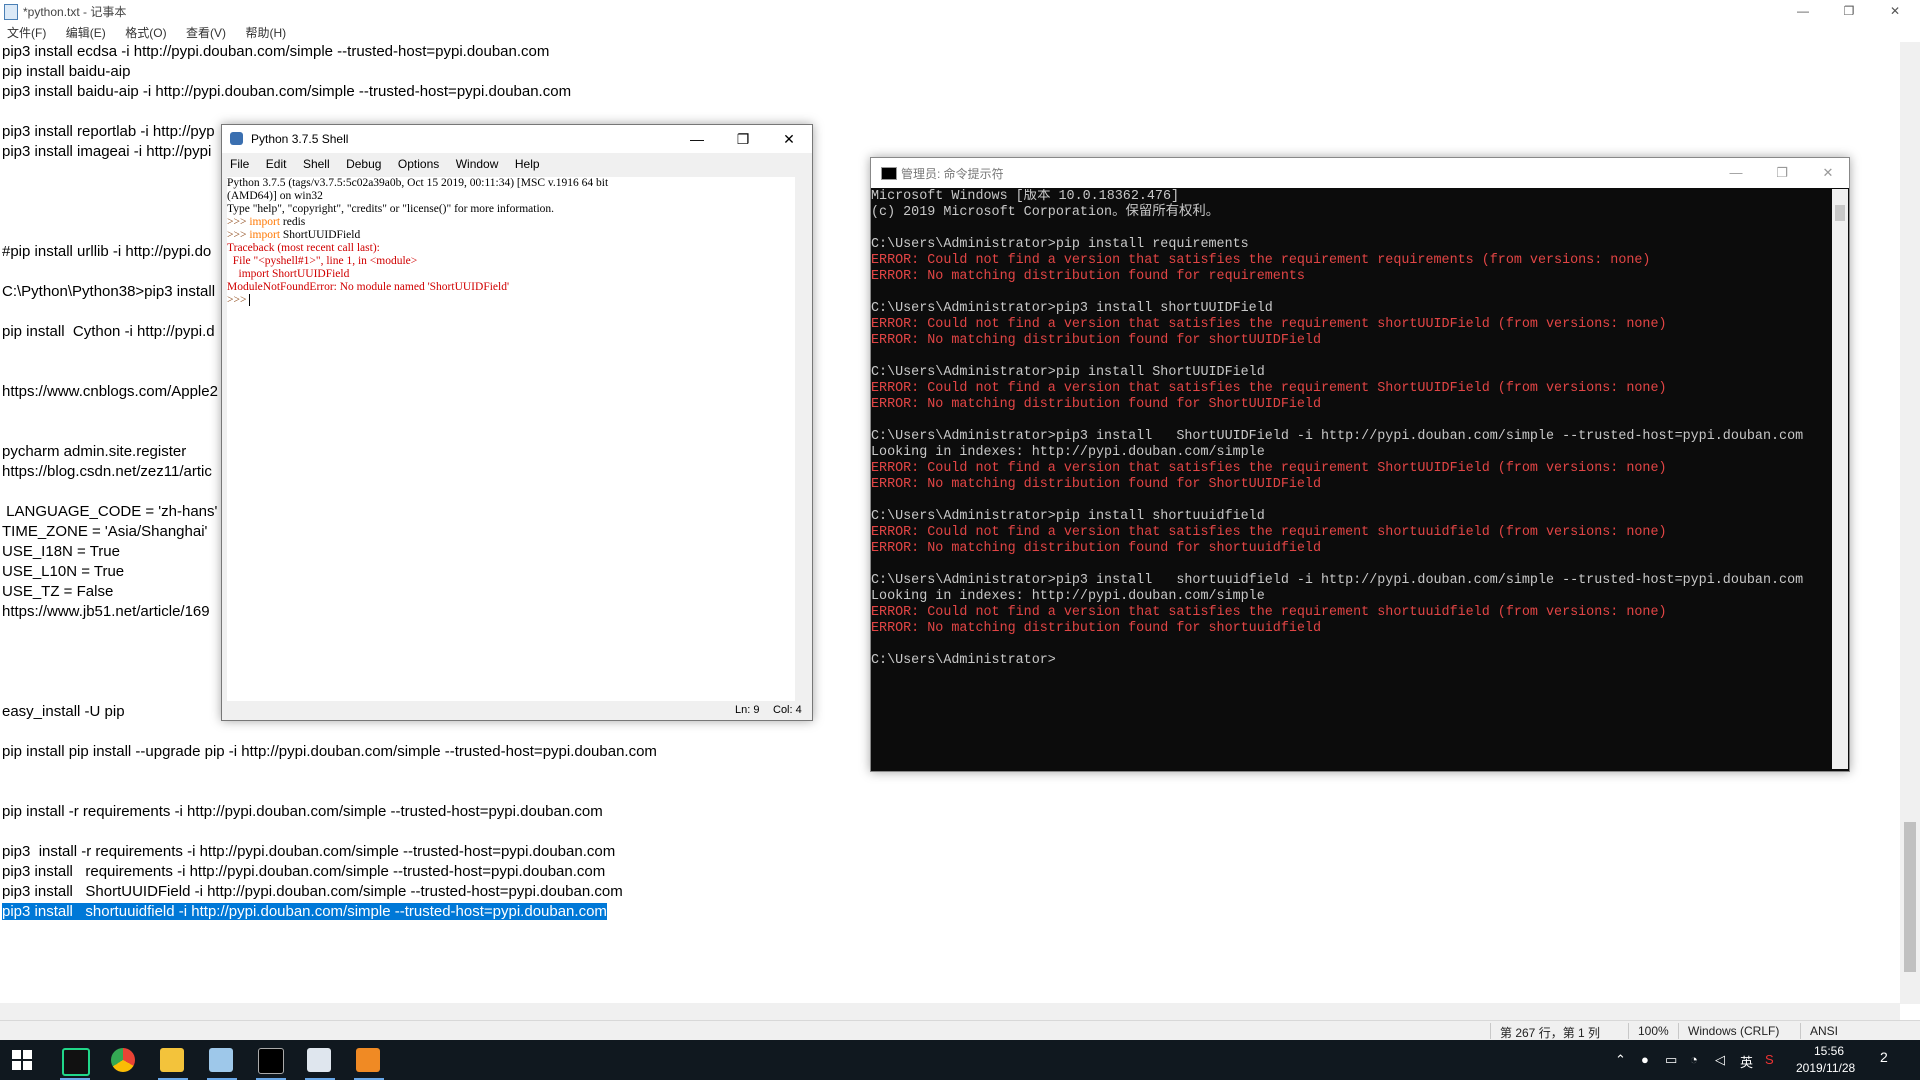 The image size is (1920, 1080). Describe the element at coordinates (250, 300) in the screenshot. I see `text-cursor` at that location.